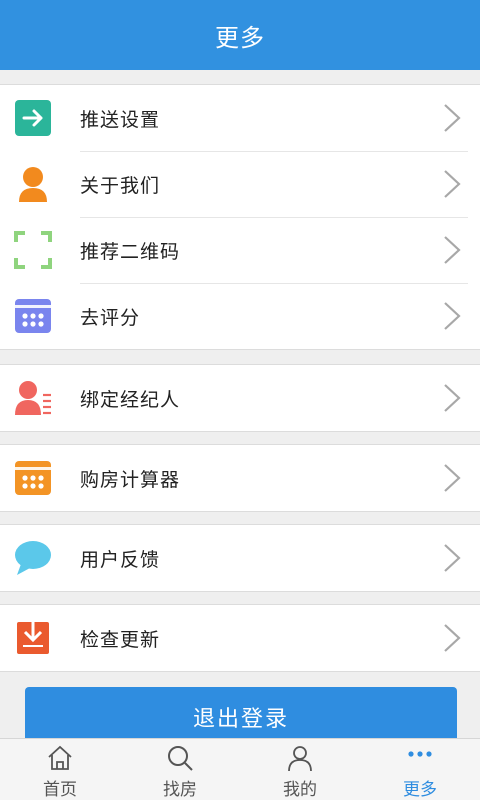 The image size is (480, 800). I want to click on download-icon, so click(33, 638).